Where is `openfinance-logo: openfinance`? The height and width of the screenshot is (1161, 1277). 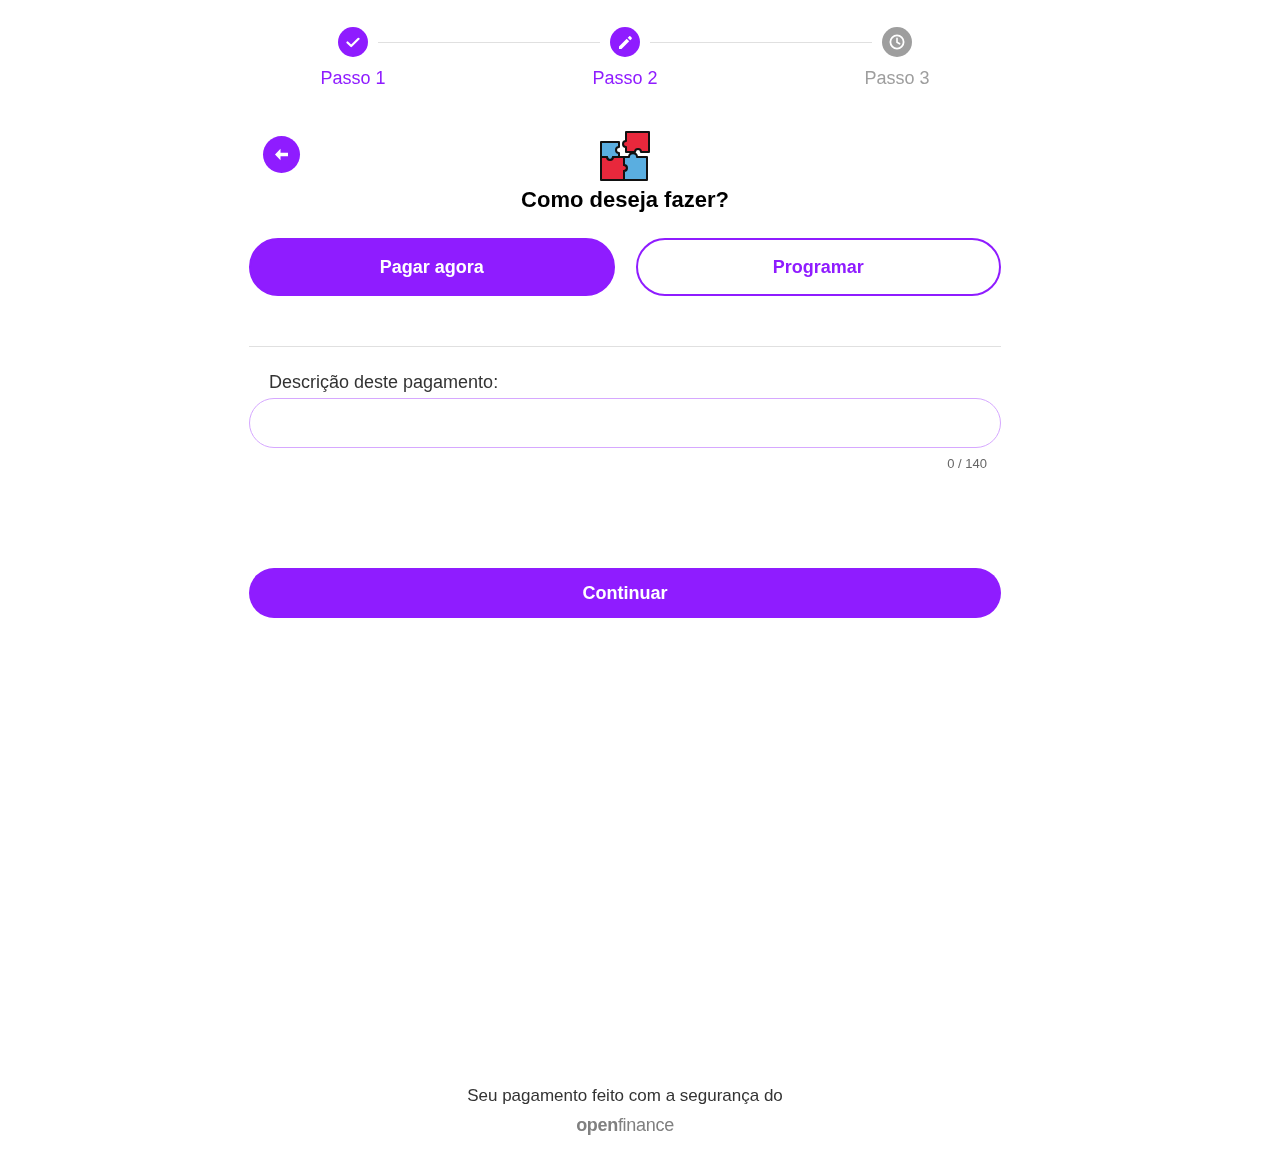
openfinance-logo: openfinance is located at coordinates (625, 1125).